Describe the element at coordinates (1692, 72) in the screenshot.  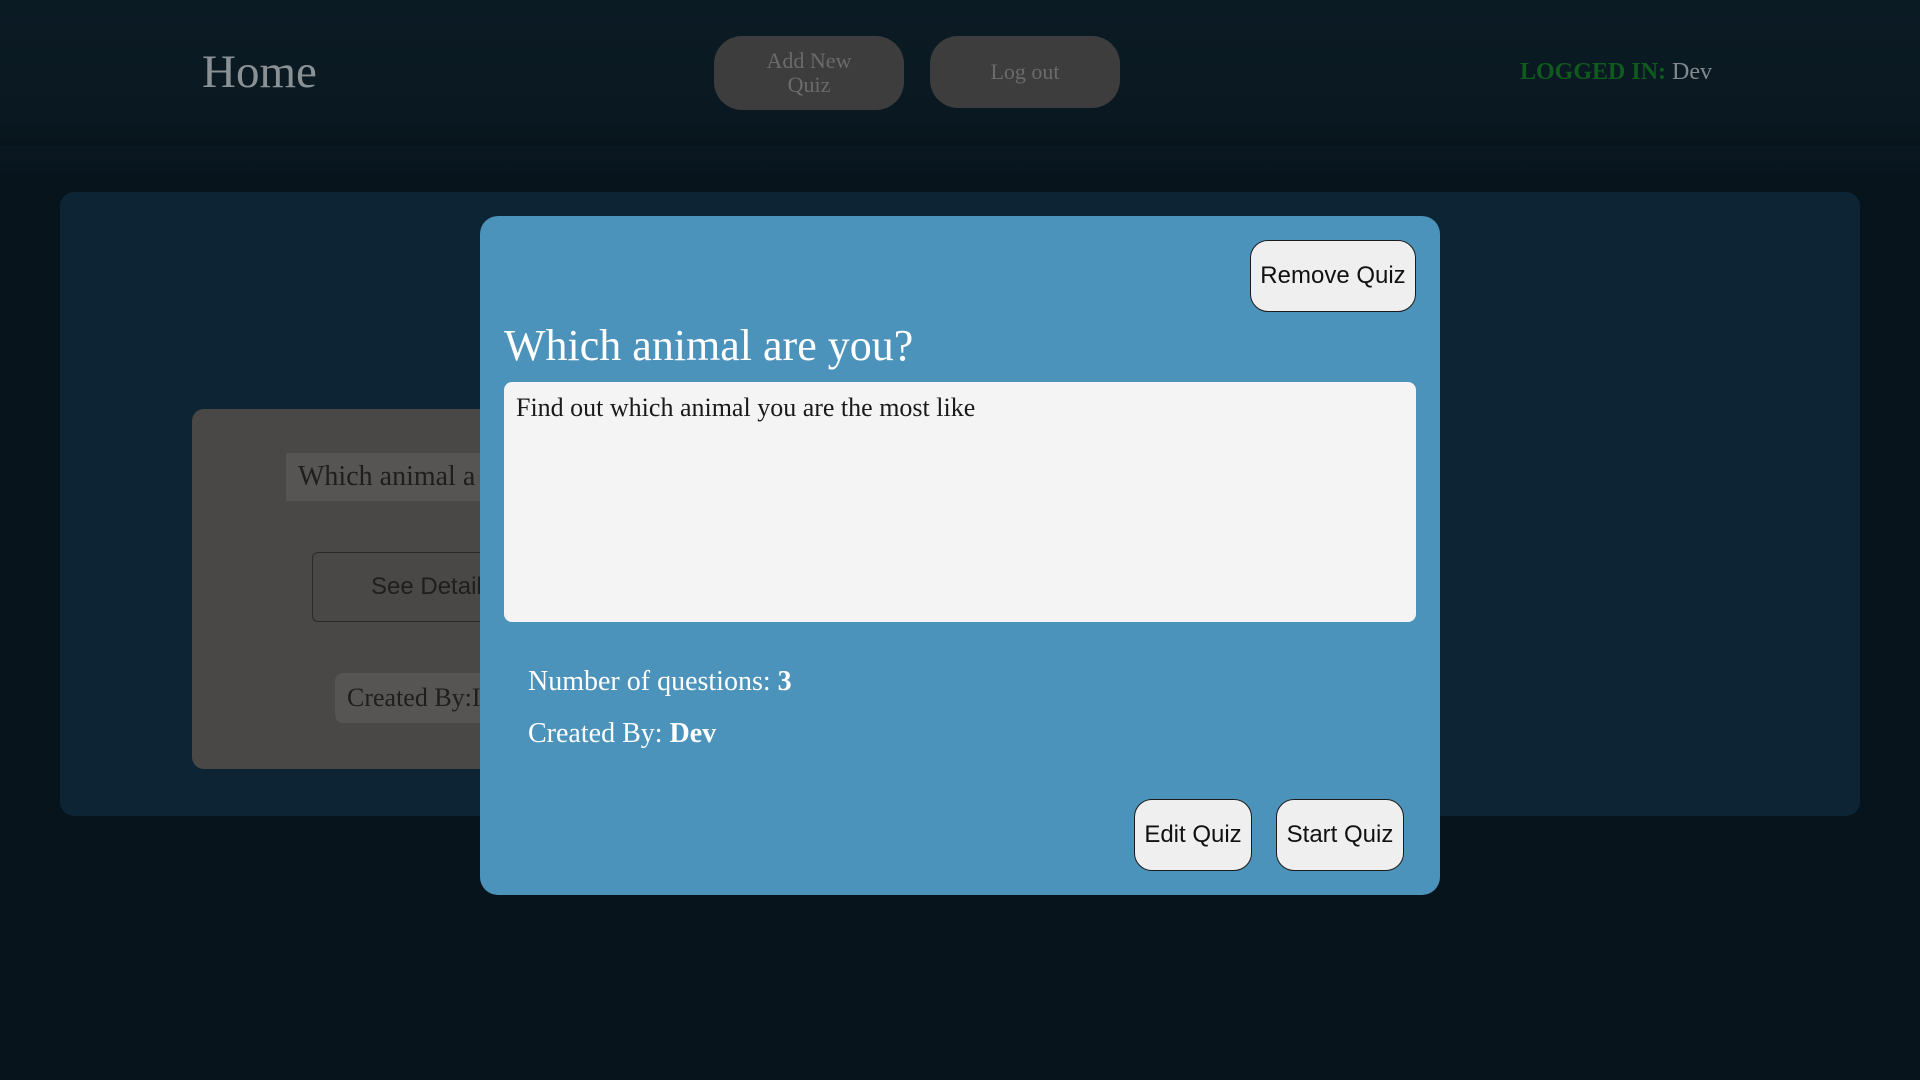
I see `logged-in-user: Dev` at that location.